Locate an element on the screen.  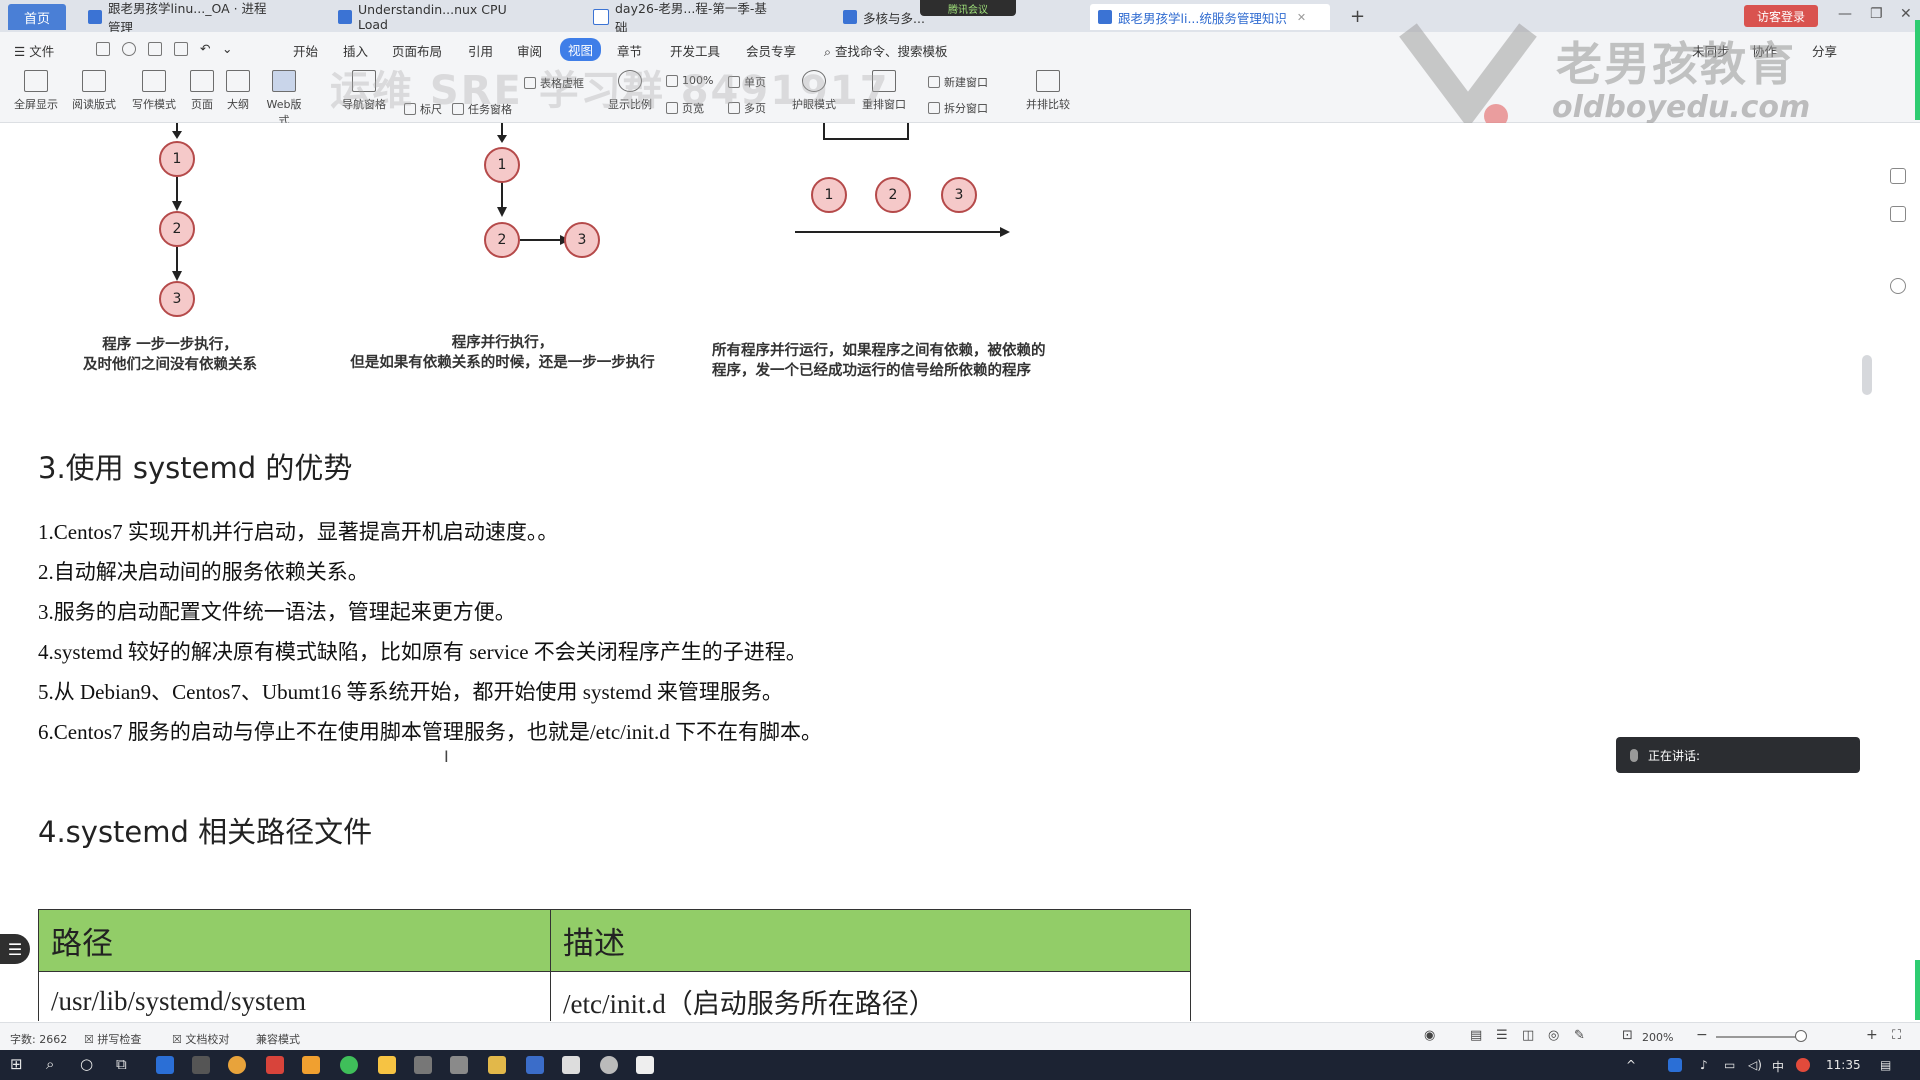
tray-expand-icon: ^ is located at coordinates (1631, 1065).